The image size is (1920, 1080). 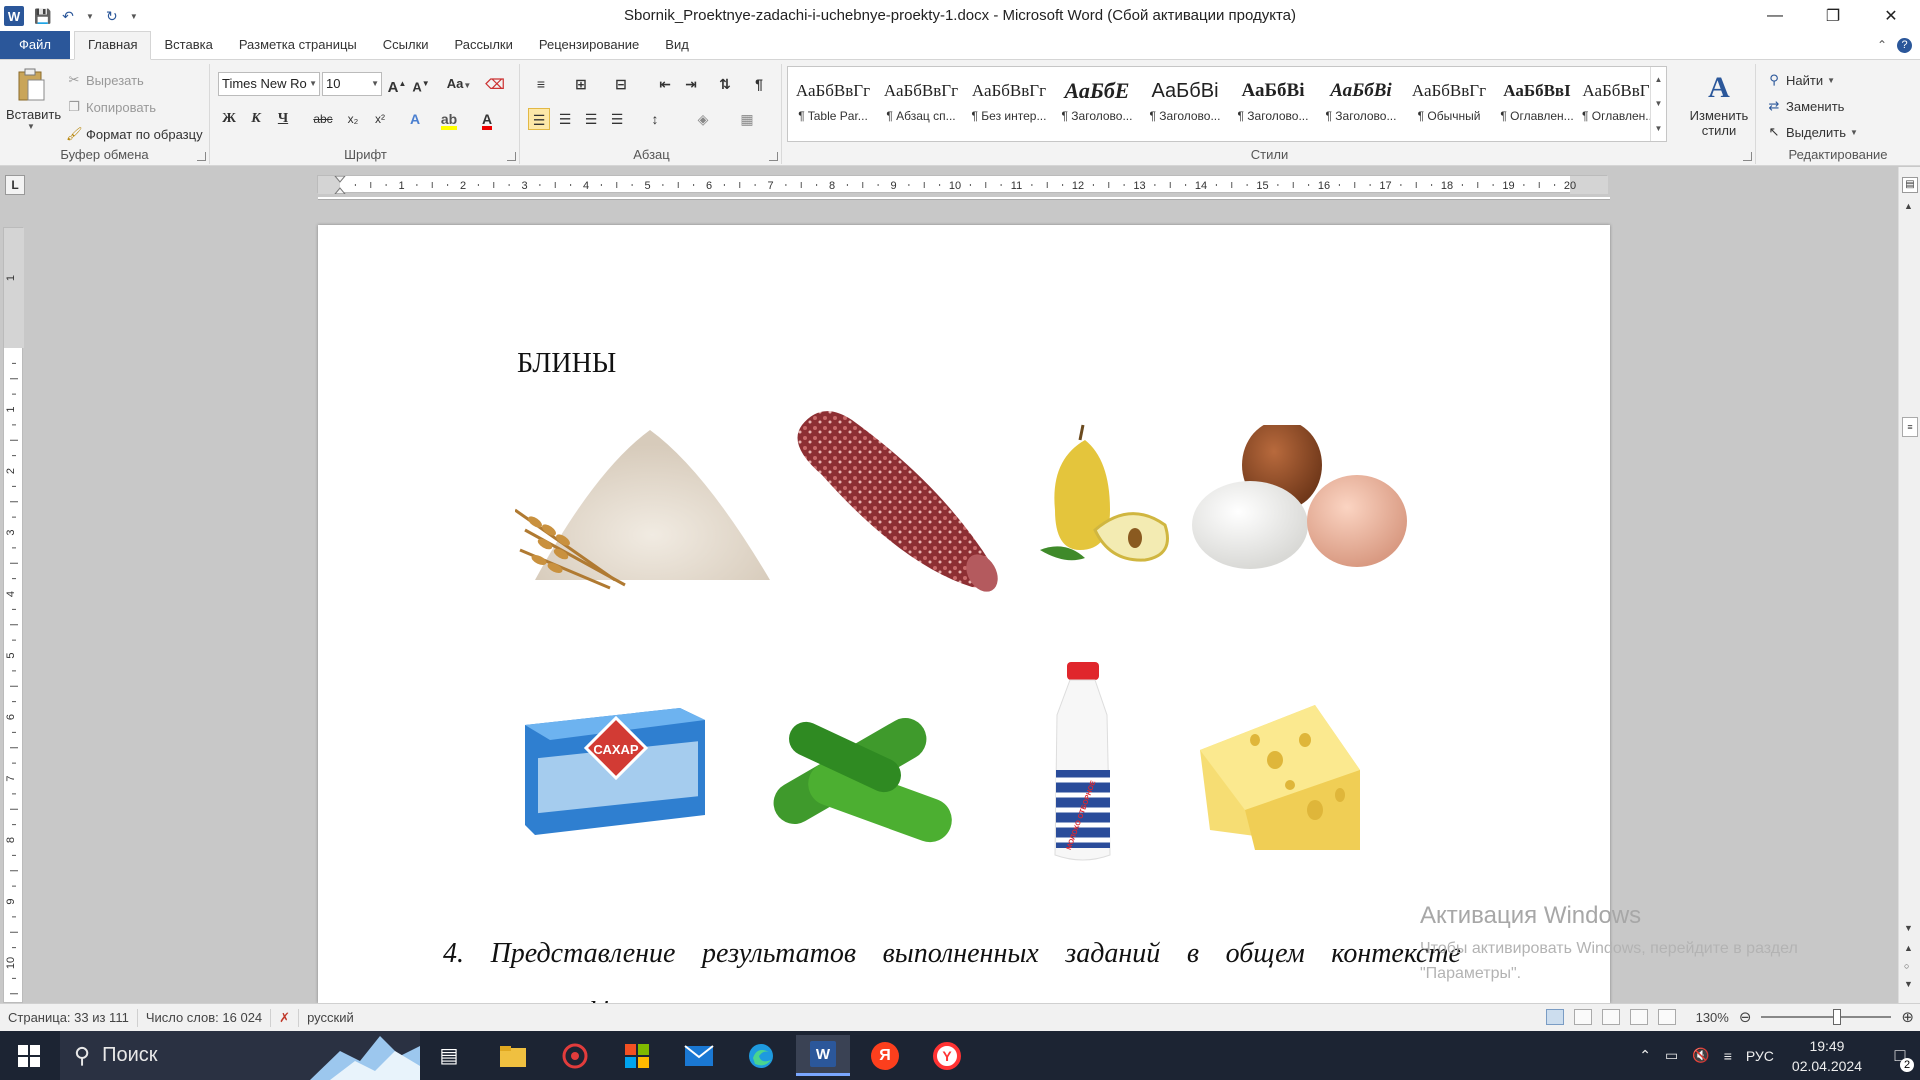 What do you see at coordinates (1671, 1055) in the screenshot?
I see `battery-icon: ▭` at bounding box center [1671, 1055].